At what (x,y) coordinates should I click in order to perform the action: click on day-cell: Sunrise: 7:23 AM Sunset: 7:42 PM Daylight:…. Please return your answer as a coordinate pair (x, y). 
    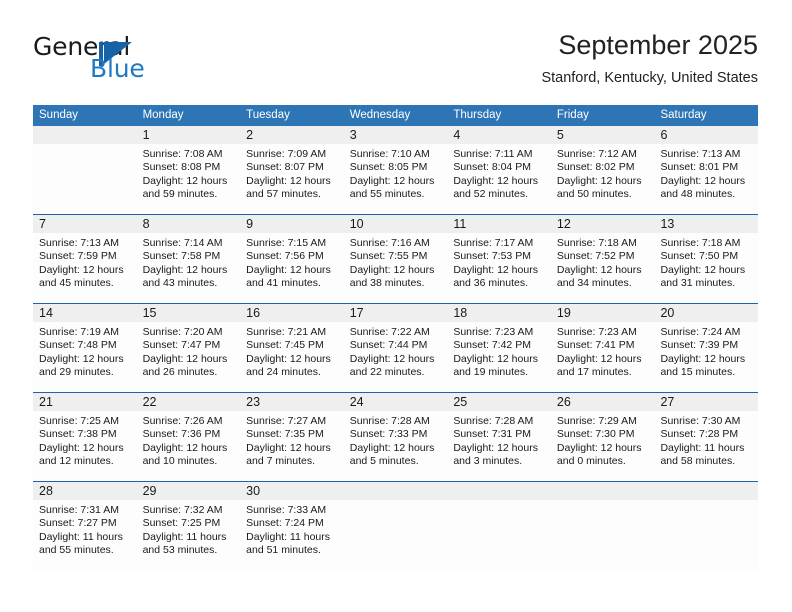
    Looking at the image, I should click on (499, 357).